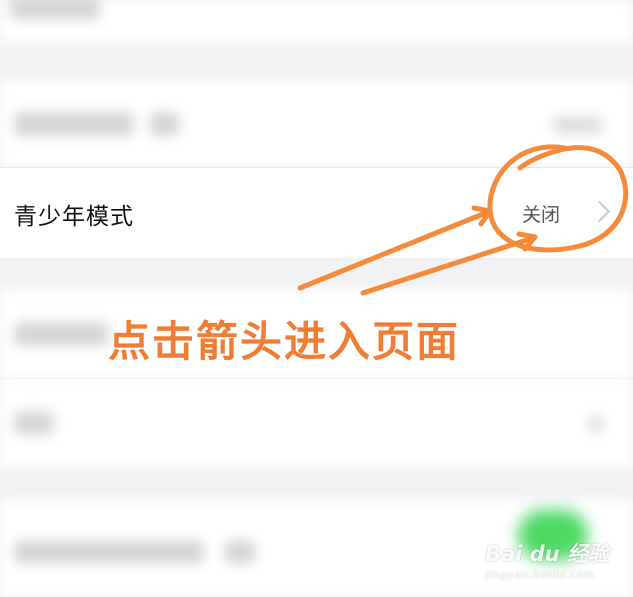  Describe the element at coordinates (558, 198) in the screenshot. I see `highlight-circle` at that location.